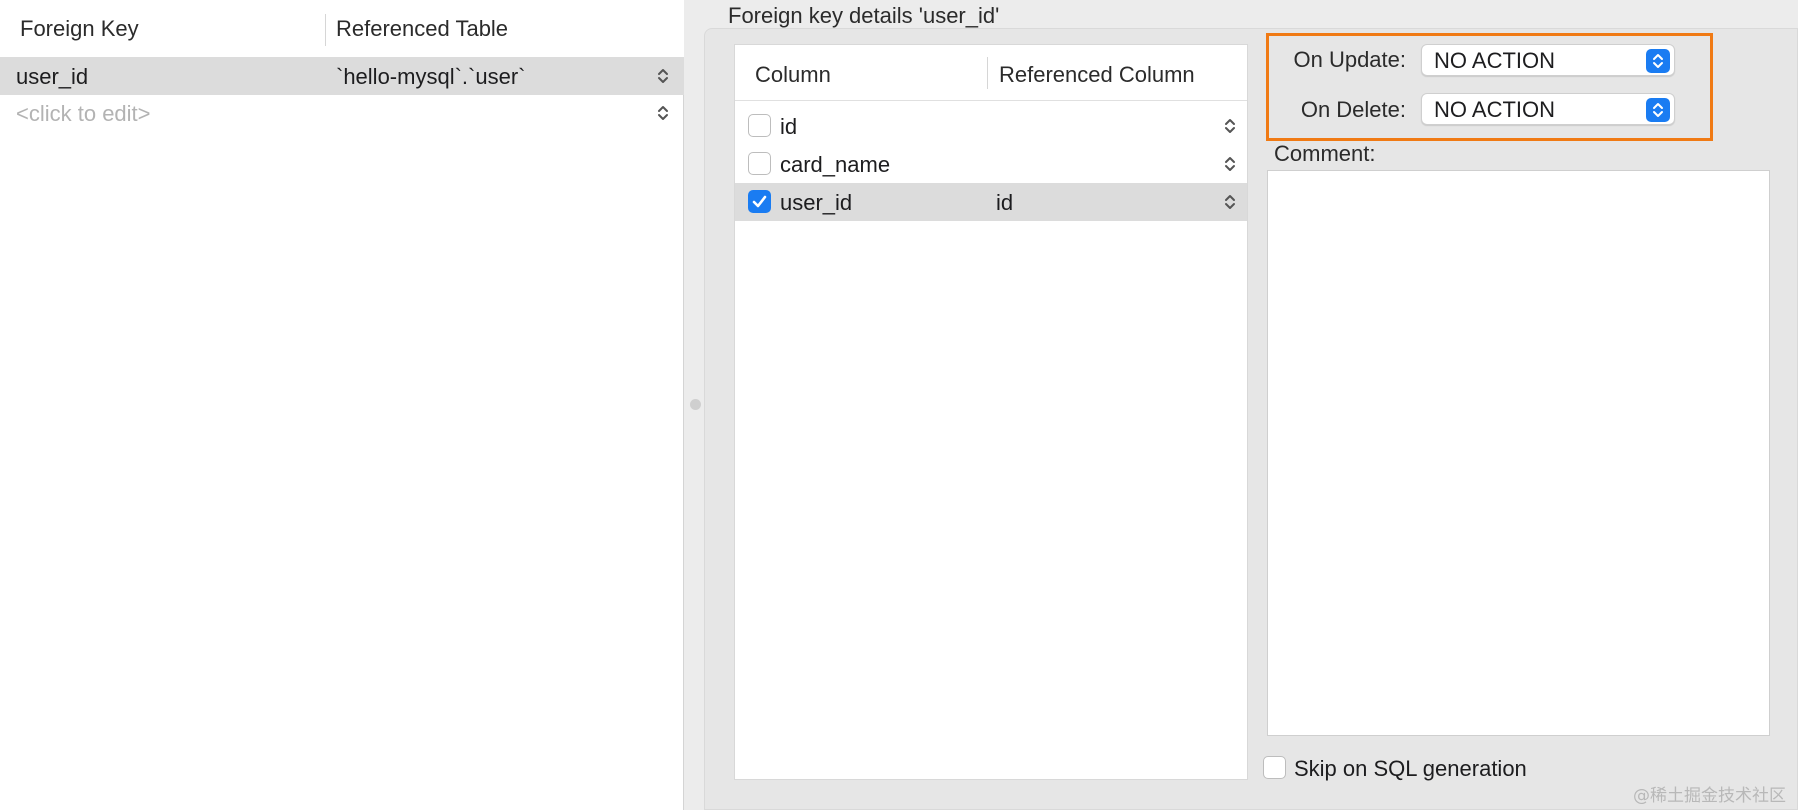 The width and height of the screenshot is (1798, 810). I want to click on column-name: id, so click(789, 126).